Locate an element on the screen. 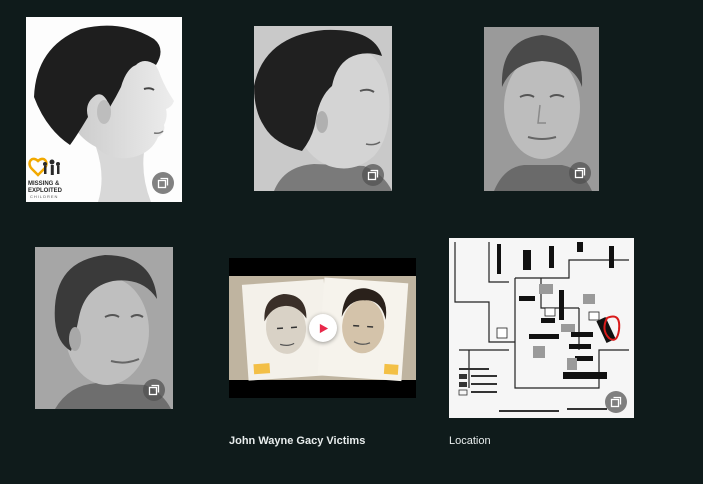  play-button is located at coordinates (323, 328).